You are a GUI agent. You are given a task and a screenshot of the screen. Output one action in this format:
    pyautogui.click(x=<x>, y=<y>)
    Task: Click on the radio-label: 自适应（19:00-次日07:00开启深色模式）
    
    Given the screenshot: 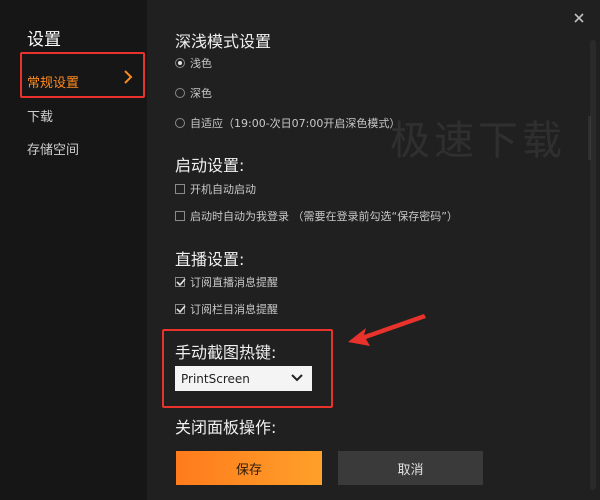 What is the action you would take?
    pyautogui.click(x=295, y=123)
    